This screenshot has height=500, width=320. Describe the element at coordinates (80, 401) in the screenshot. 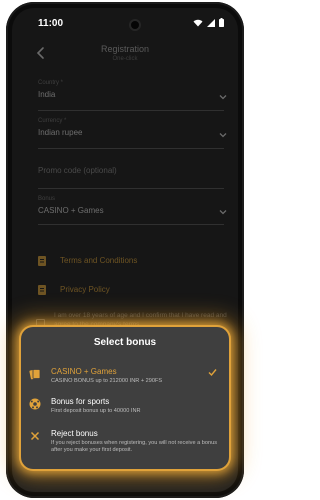

I see `bonus-option-title: Bonus for sports` at that location.